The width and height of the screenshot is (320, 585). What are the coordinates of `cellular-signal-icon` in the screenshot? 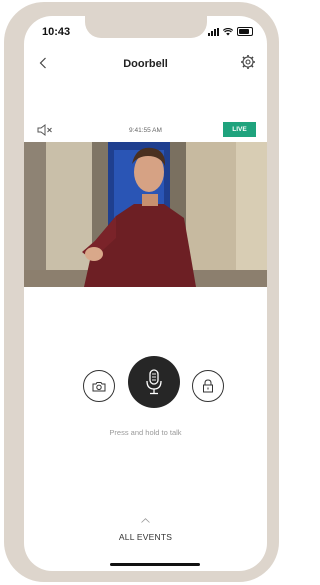 It's located at (213, 31).